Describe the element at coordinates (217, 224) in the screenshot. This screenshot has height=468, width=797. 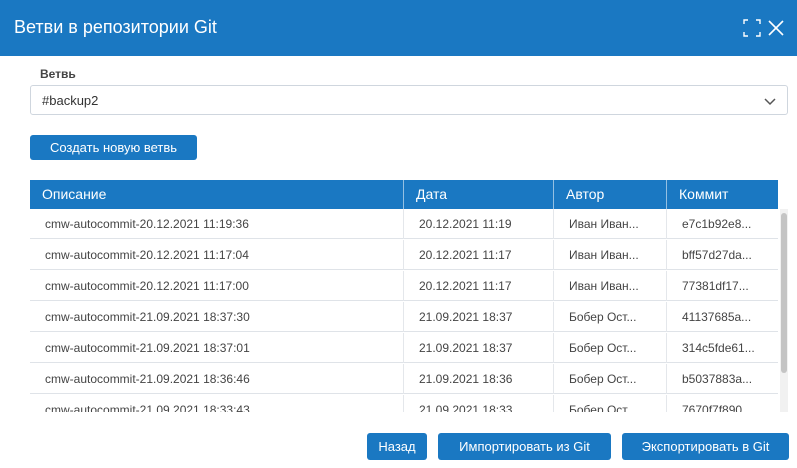
I see `cell-description: cmw-autocommit-20.12.2021 11:19:36` at that location.